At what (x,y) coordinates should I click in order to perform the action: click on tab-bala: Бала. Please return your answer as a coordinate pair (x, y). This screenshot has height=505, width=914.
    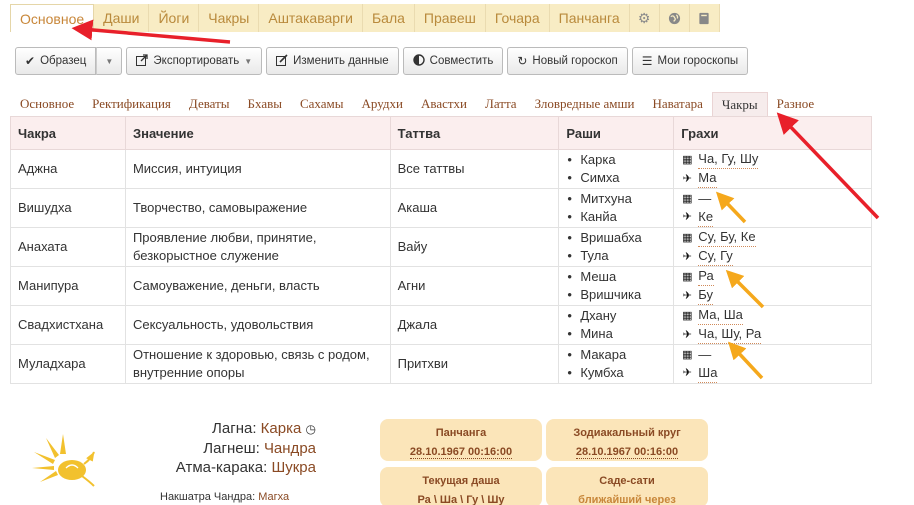
    Looking at the image, I should click on (388, 18).